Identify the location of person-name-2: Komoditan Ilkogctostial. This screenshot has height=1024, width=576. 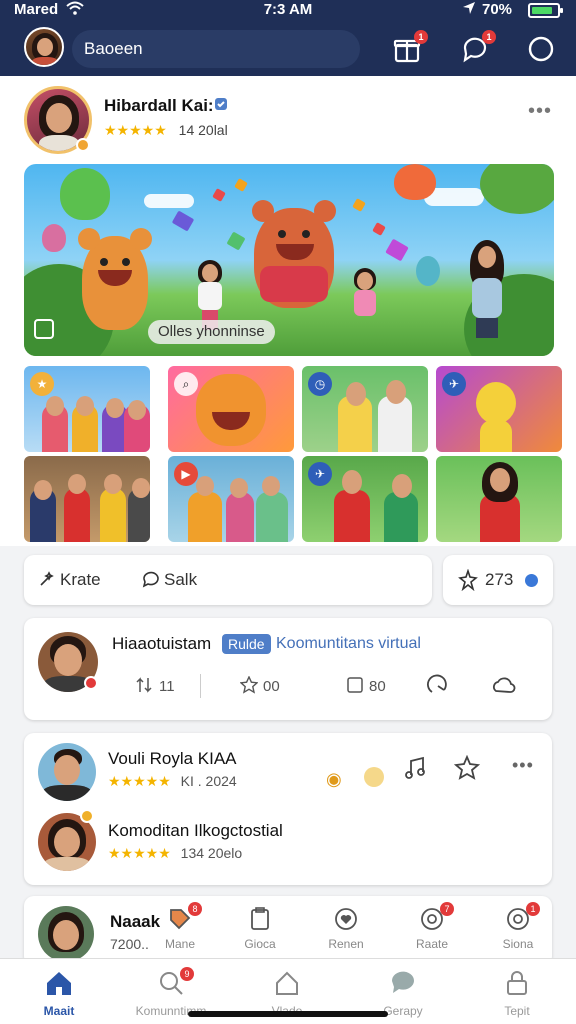
(195, 831).